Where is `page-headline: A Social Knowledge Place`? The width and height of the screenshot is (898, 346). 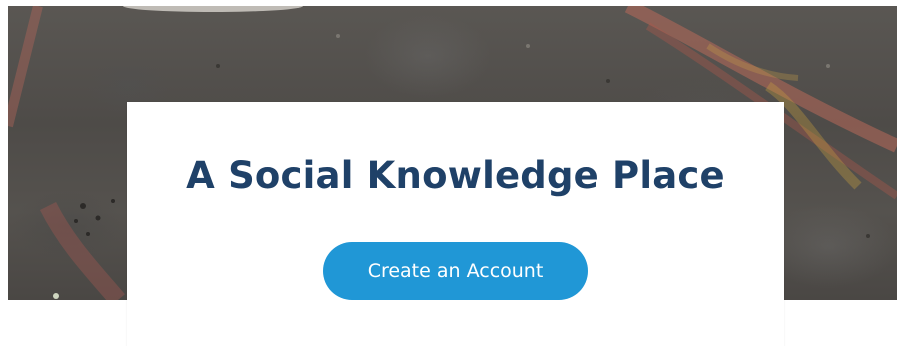 page-headline: A Social Knowledge Place is located at coordinates (455, 175).